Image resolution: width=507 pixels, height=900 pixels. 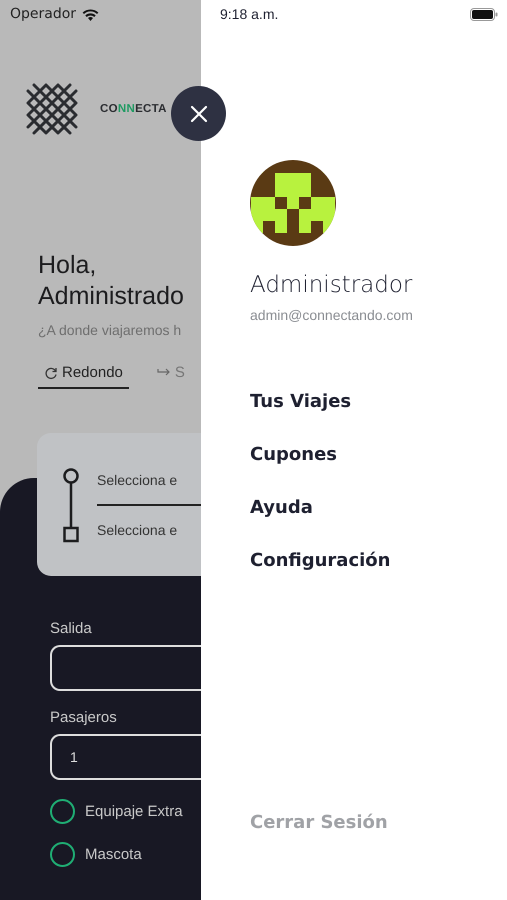 I want to click on route-icon, so click(x=71, y=504).